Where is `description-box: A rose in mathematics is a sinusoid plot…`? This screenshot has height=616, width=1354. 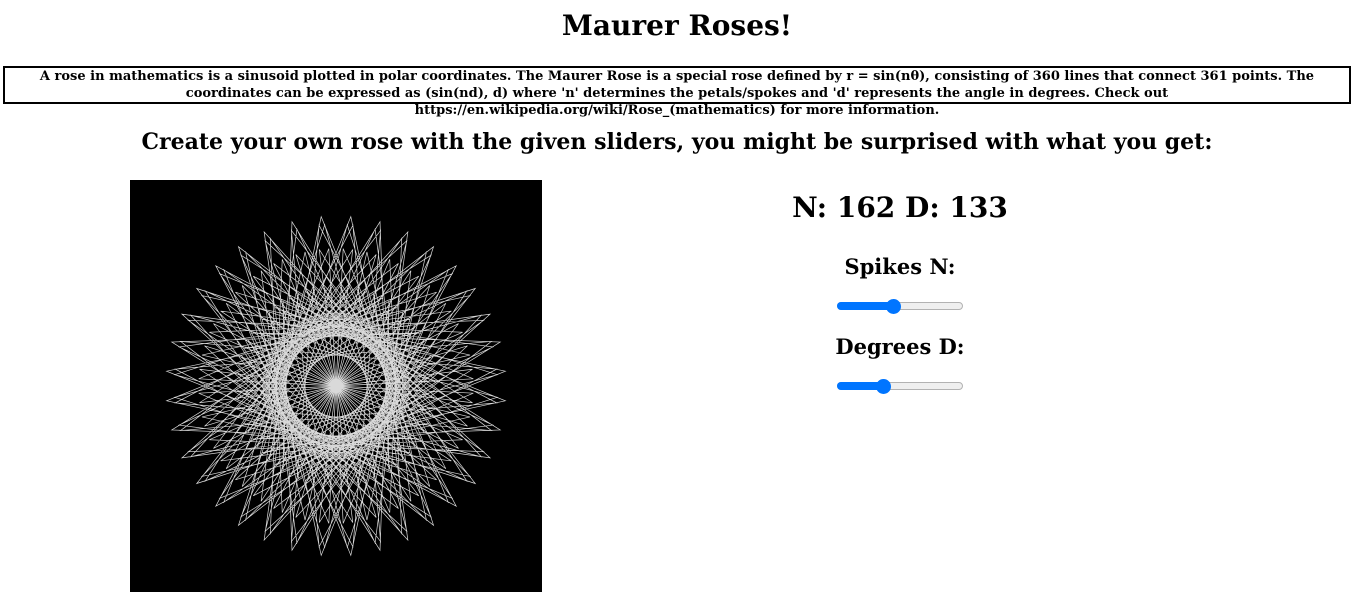
description-box: A rose in mathematics is a sinusoid plot… is located at coordinates (677, 92).